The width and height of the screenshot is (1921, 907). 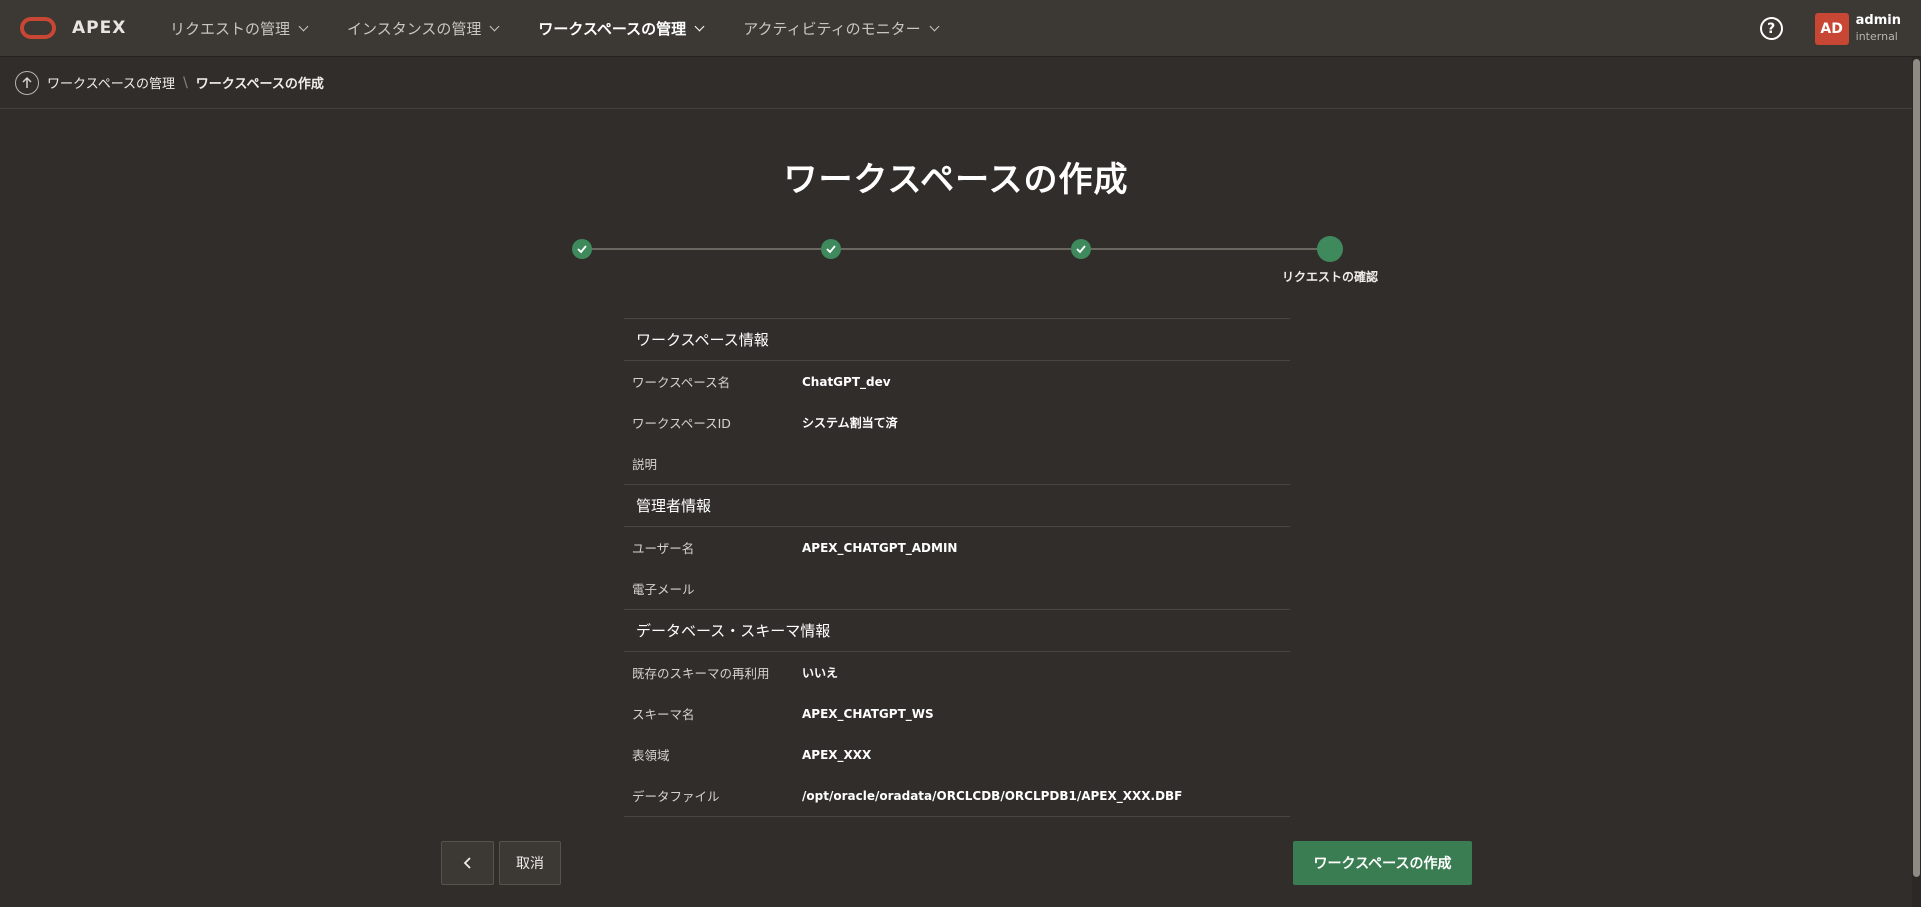 What do you see at coordinates (1878, 20) in the screenshot?
I see `user-name: admin` at bounding box center [1878, 20].